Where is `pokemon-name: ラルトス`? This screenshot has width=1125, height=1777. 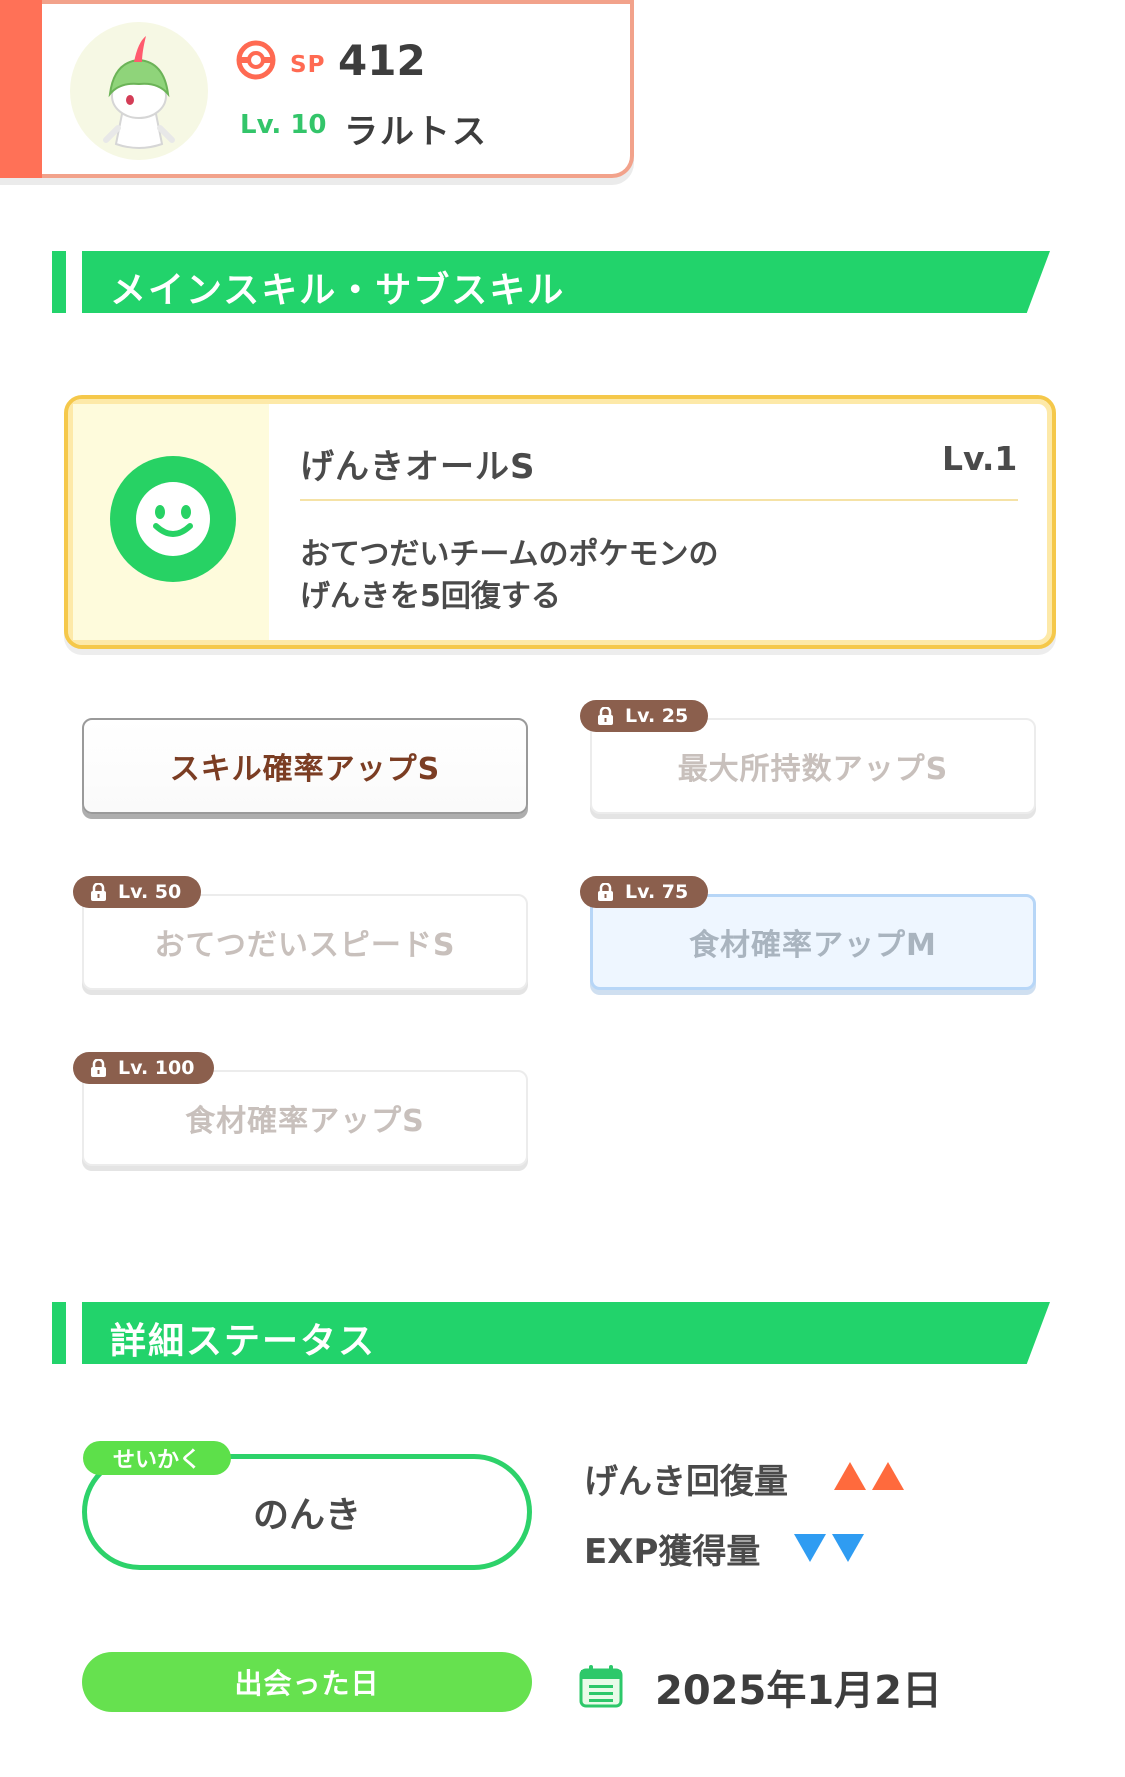
pokemon-name: ラルトス is located at coordinates (416, 132).